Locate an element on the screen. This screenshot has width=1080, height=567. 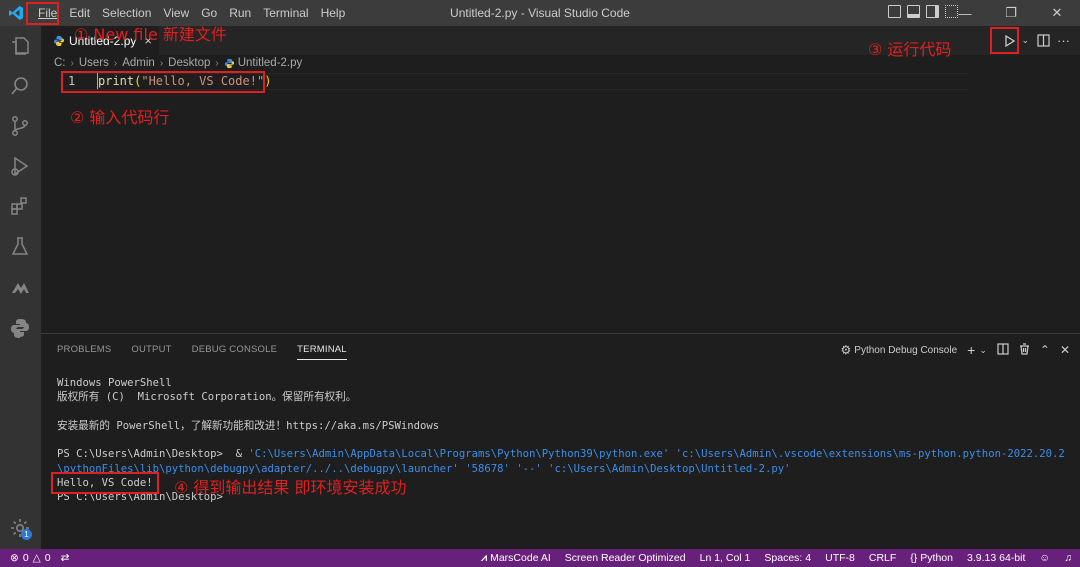
manage-gear-icon: 1 is located at coordinates (20, 528).